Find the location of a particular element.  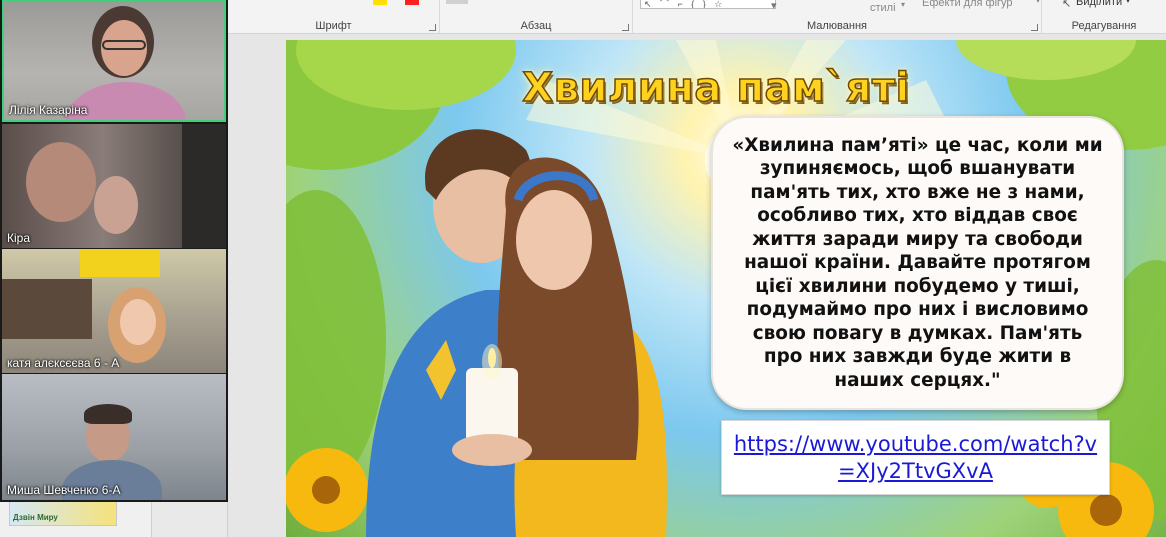

font-dialog-launcher is located at coordinates (432, 27).